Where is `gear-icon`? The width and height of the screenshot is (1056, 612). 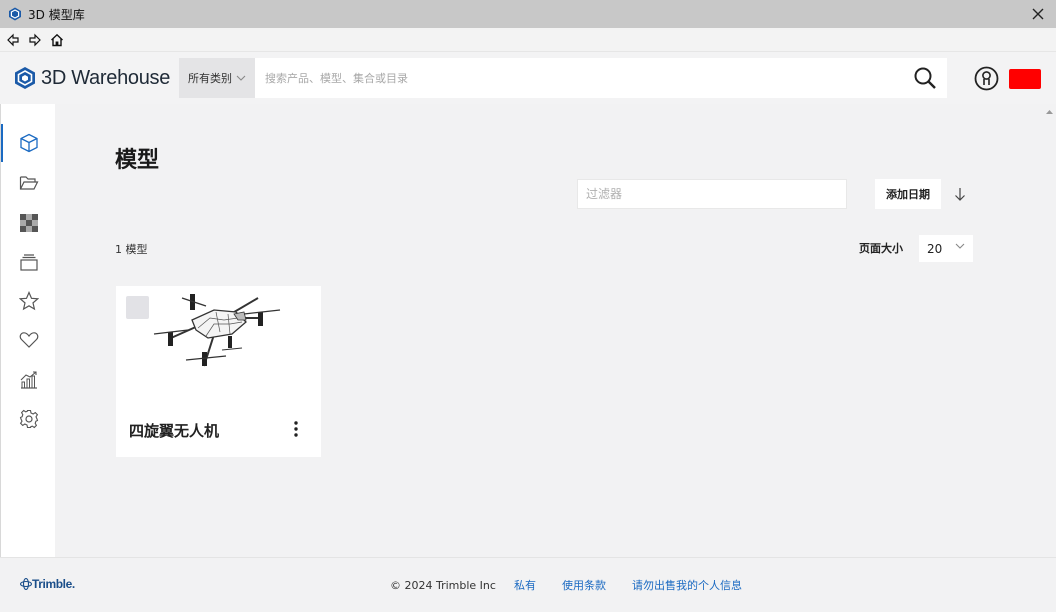
gear-icon is located at coordinates (28, 419).